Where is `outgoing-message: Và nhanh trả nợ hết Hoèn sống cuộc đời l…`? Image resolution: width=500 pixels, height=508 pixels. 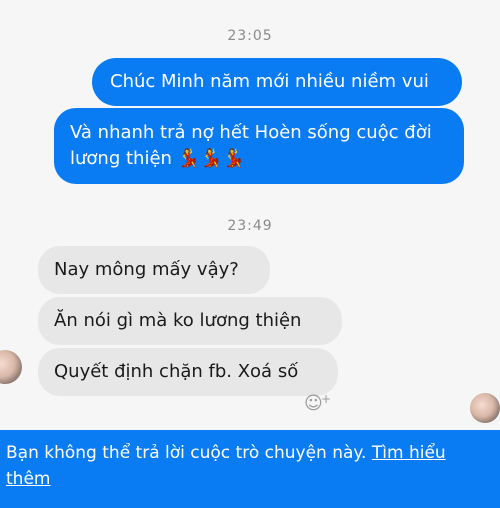
outgoing-message: Và nhanh trả nợ hết Hoèn sống cuộc đời l… is located at coordinates (259, 146).